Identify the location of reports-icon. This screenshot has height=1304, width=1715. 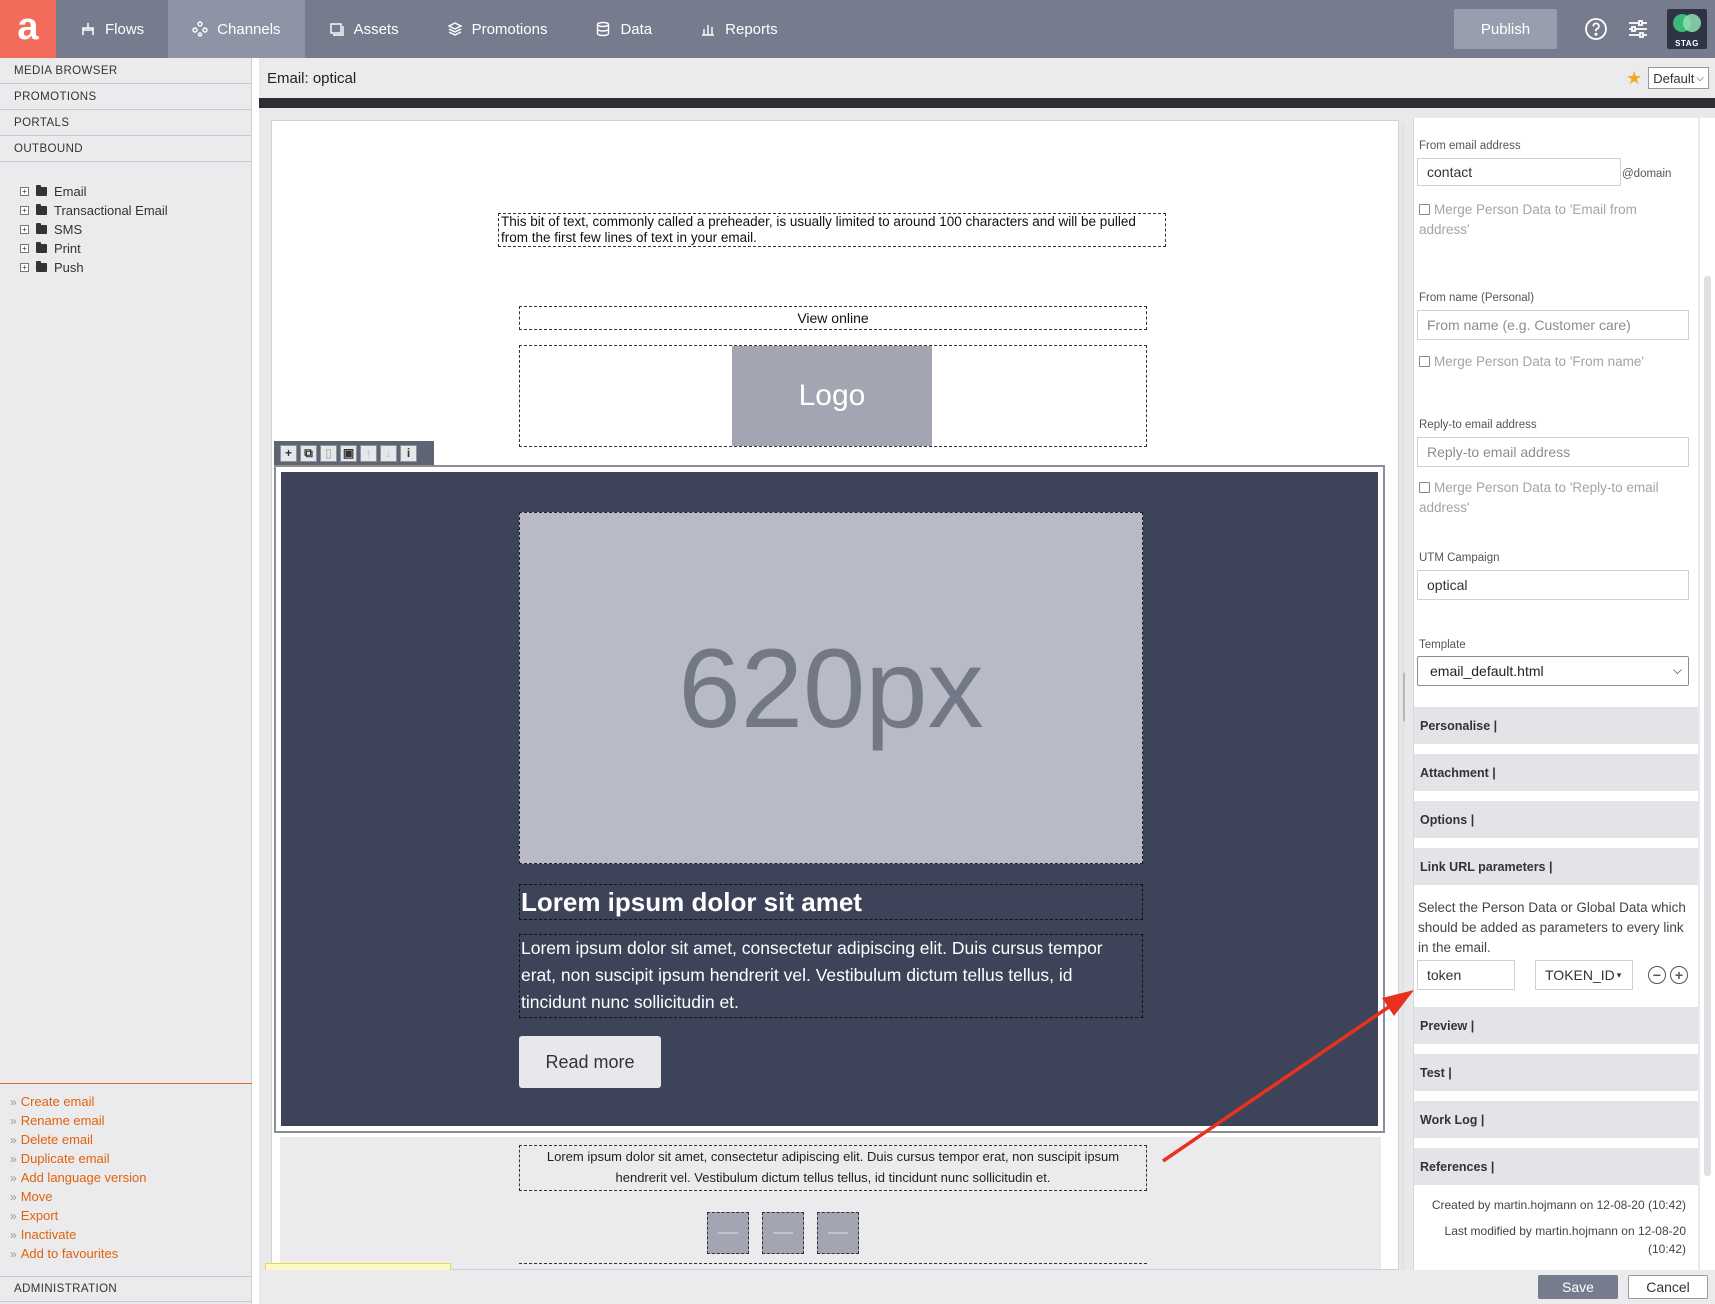
(708, 30).